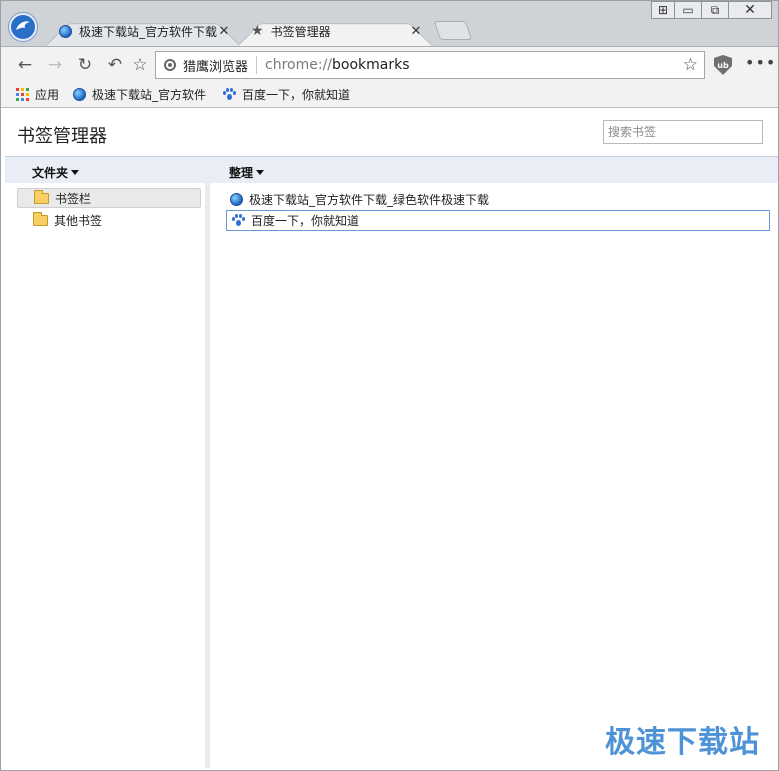 This screenshot has height=771, width=779. Describe the element at coordinates (241, 173) in the screenshot. I see `organize-menu-label: 整理` at that location.